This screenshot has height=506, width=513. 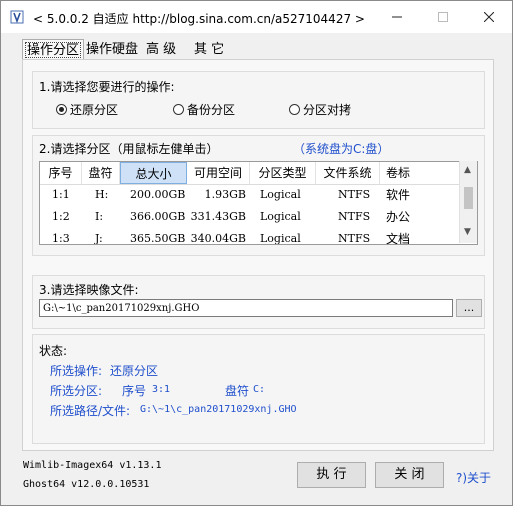 I want to click on minimize-button, so click(x=397, y=17).